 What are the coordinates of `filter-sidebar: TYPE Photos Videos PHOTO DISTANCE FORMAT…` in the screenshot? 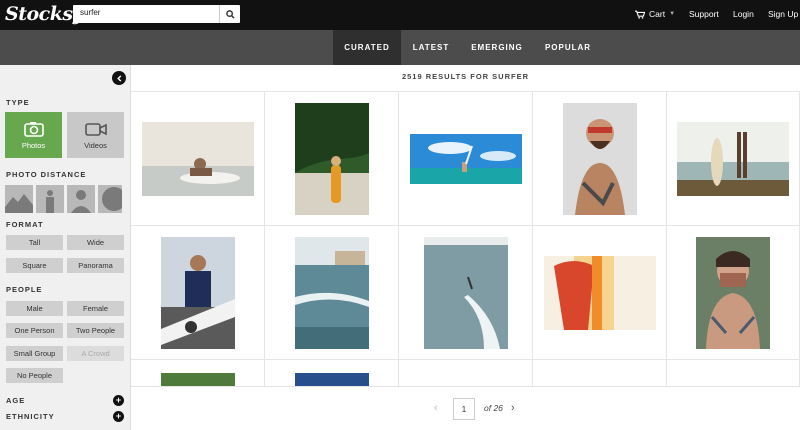 It's located at (65, 247).